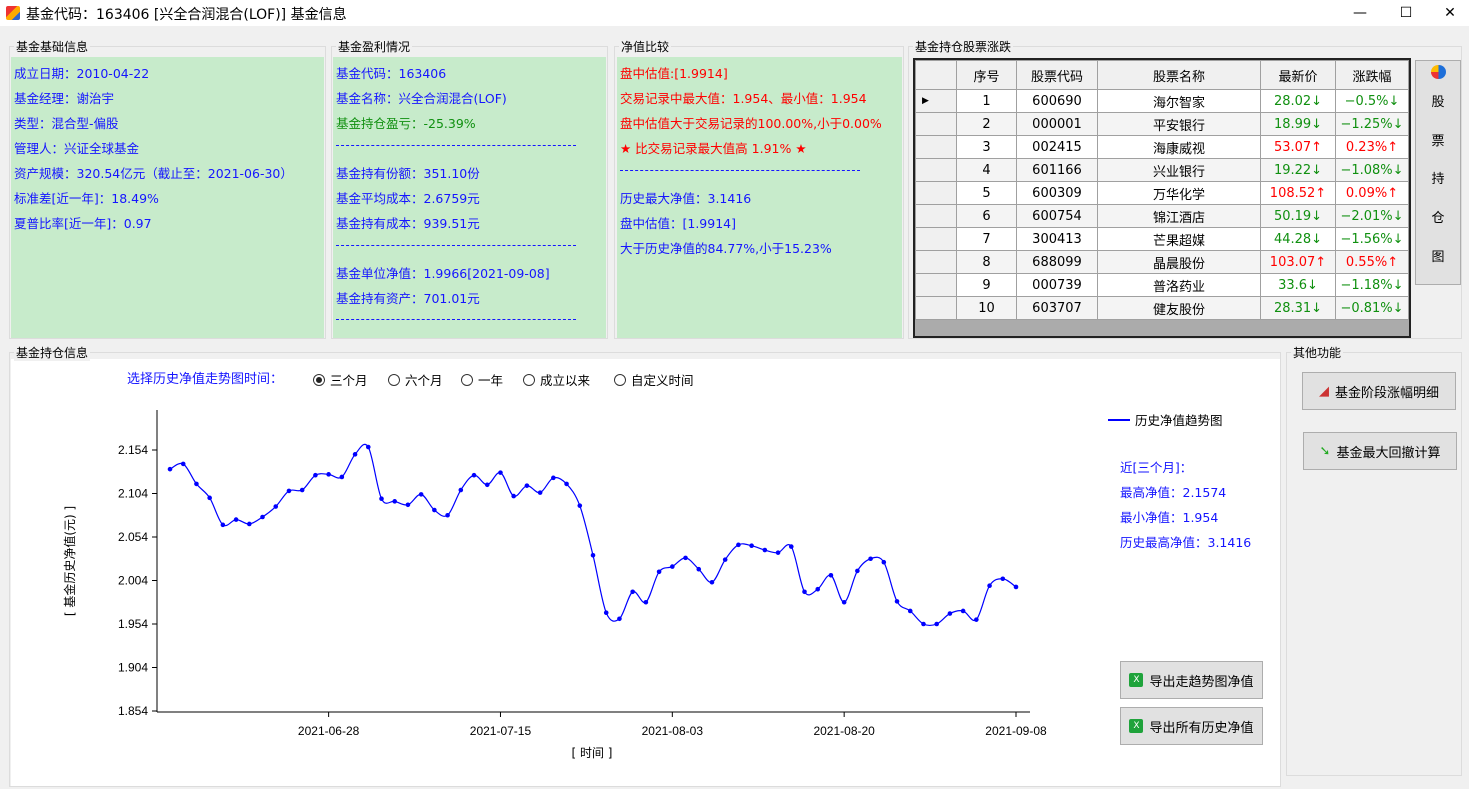 This screenshot has height=789, width=1469. Describe the element at coordinates (133, 537) in the screenshot. I see `y-tick-label: 2.054` at that location.